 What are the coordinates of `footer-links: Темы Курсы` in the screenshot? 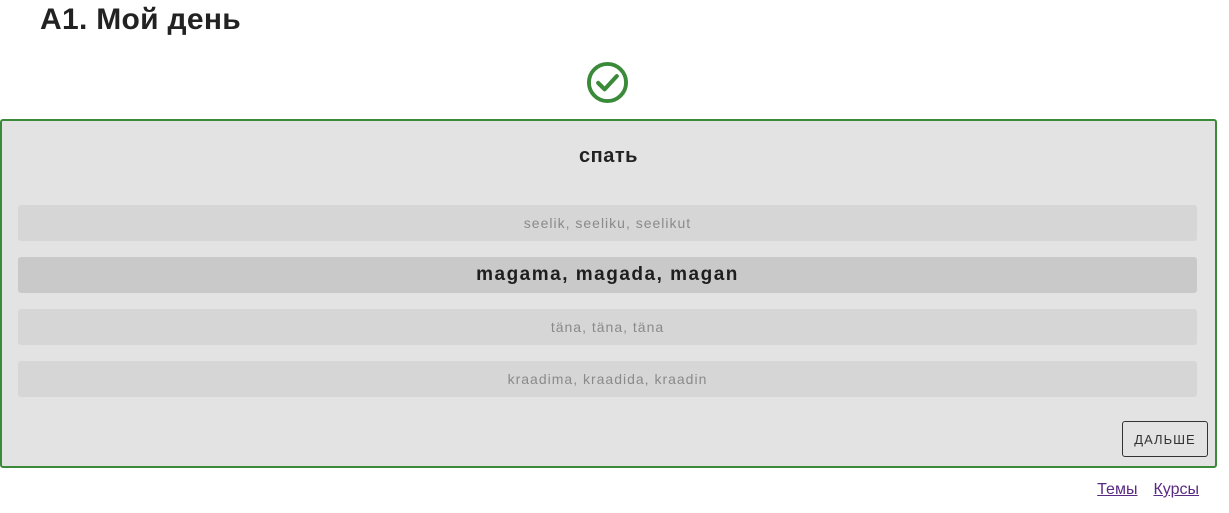 It's located at (1148, 490).